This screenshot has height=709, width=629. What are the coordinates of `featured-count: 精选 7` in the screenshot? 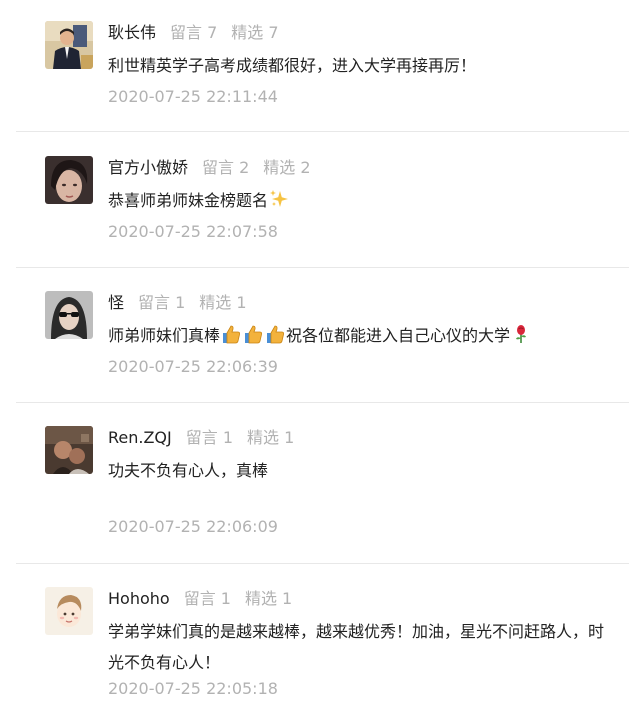 It's located at (255, 32).